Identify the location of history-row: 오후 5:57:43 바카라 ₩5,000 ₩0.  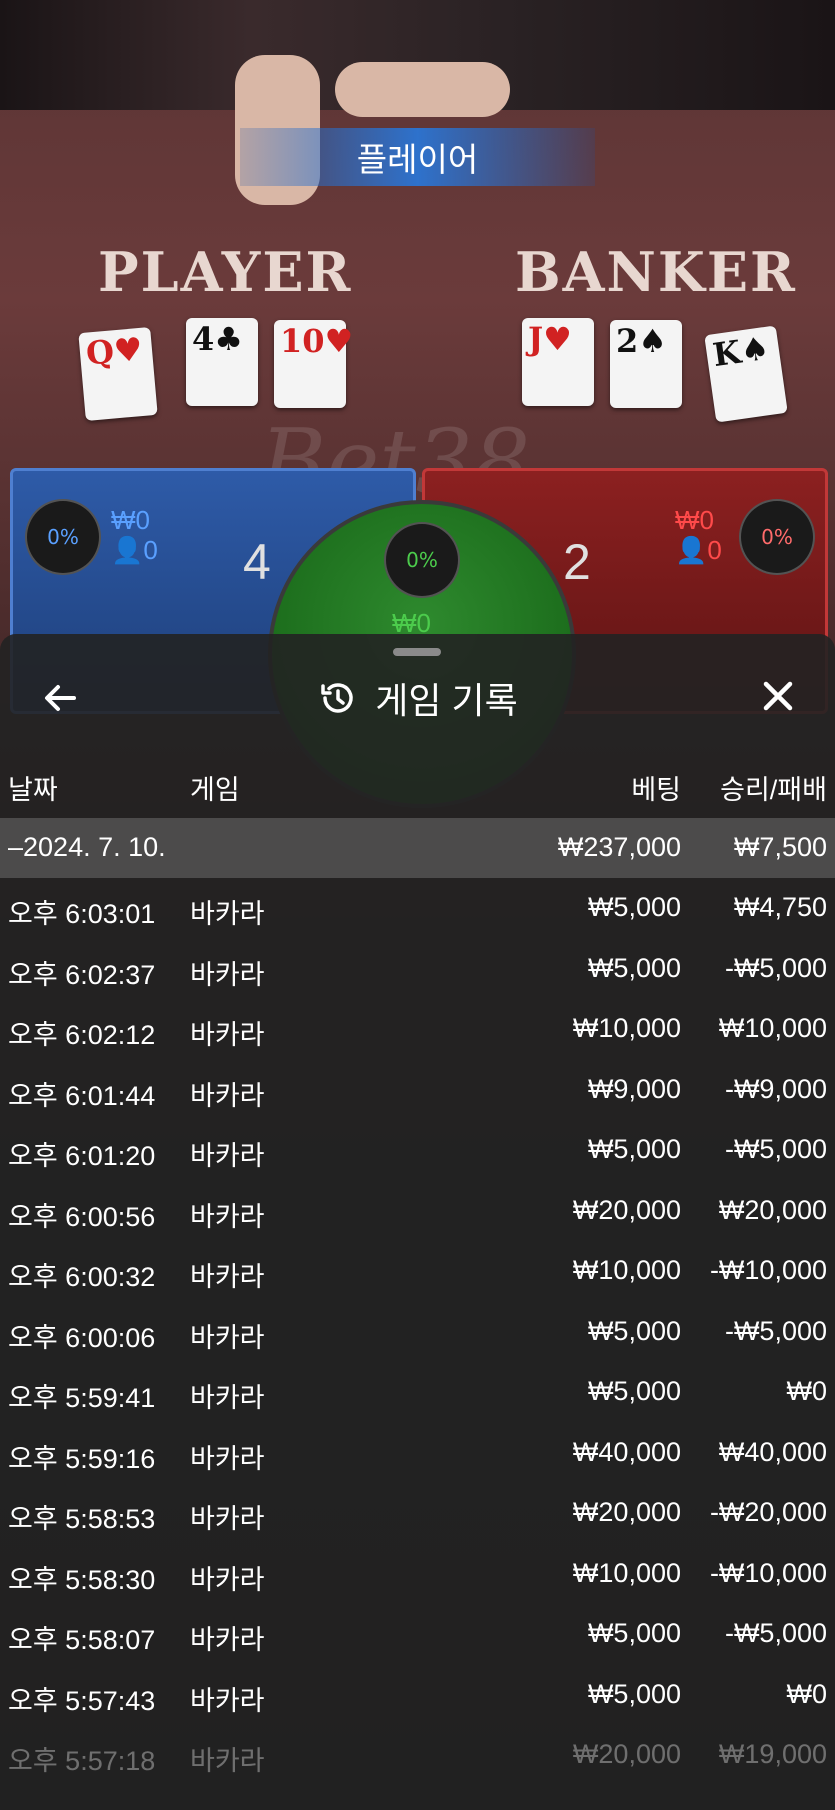
(417, 1695).